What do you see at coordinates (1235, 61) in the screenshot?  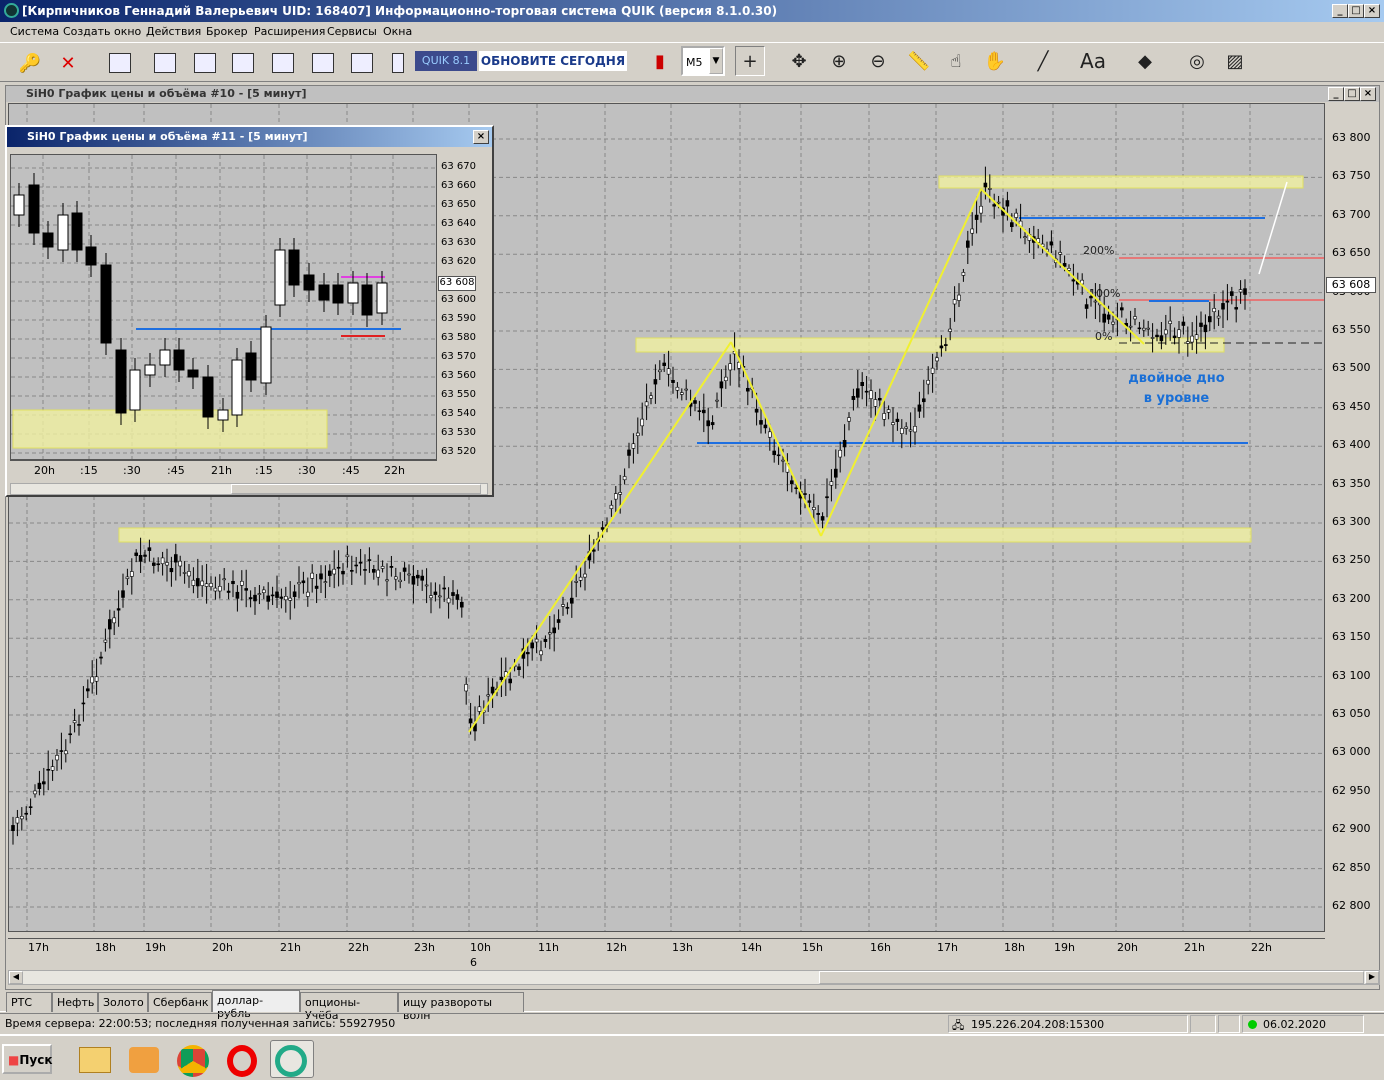 I see `eraser-icon: ▨` at bounding box center [1235, 61].